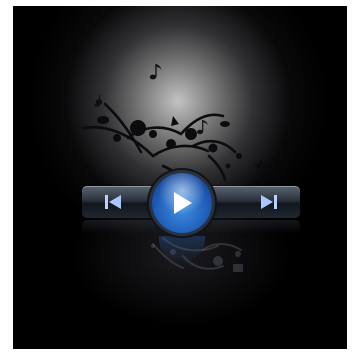  I want to click on music-note-icon, so click(155, 72).